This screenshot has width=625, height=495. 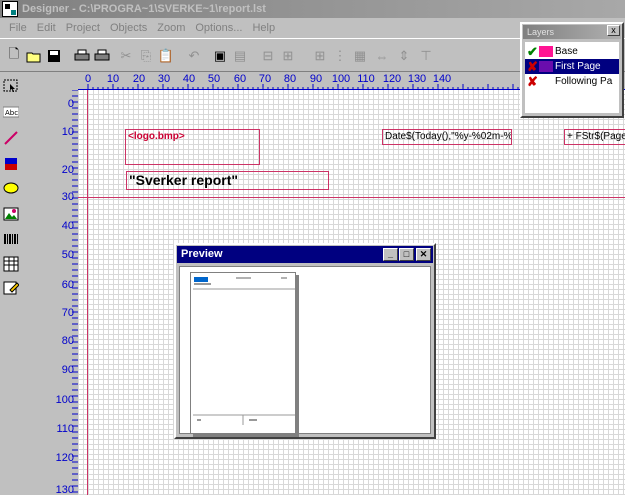 I want to click on space-evenly-icon: ⇔, so click(x=382, y=56).